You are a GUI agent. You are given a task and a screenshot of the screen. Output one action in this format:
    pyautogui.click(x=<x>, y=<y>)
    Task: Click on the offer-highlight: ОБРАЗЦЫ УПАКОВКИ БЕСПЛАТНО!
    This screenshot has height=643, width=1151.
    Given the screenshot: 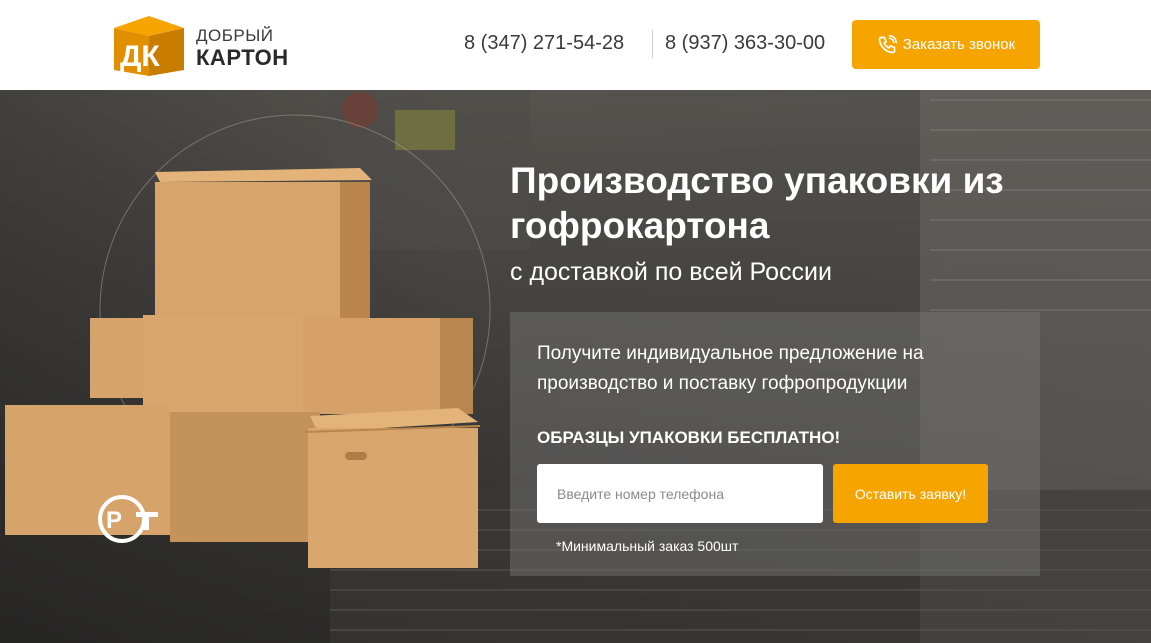 What is the action you would take?
    pyautogui.click(x=689, y=437)
    